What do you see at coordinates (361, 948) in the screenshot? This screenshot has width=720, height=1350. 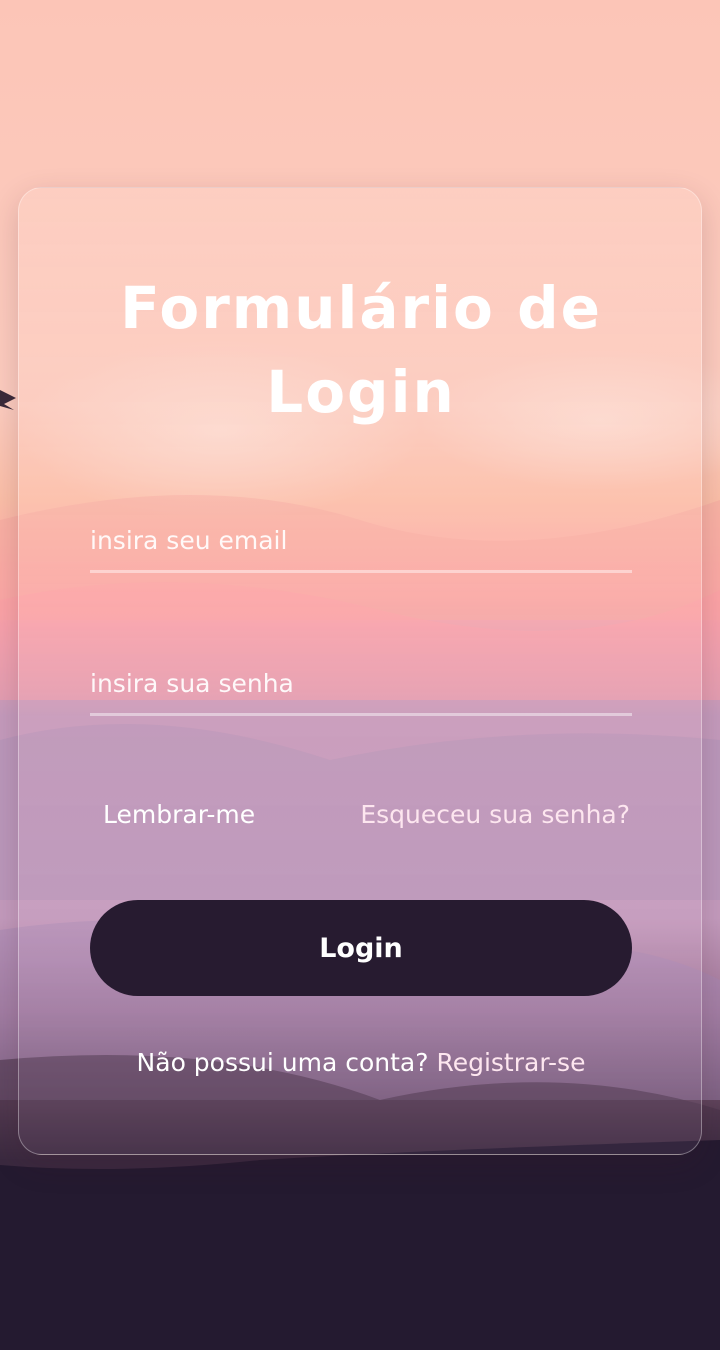 I see `login-button: Login` at bounding box center [361, 948].